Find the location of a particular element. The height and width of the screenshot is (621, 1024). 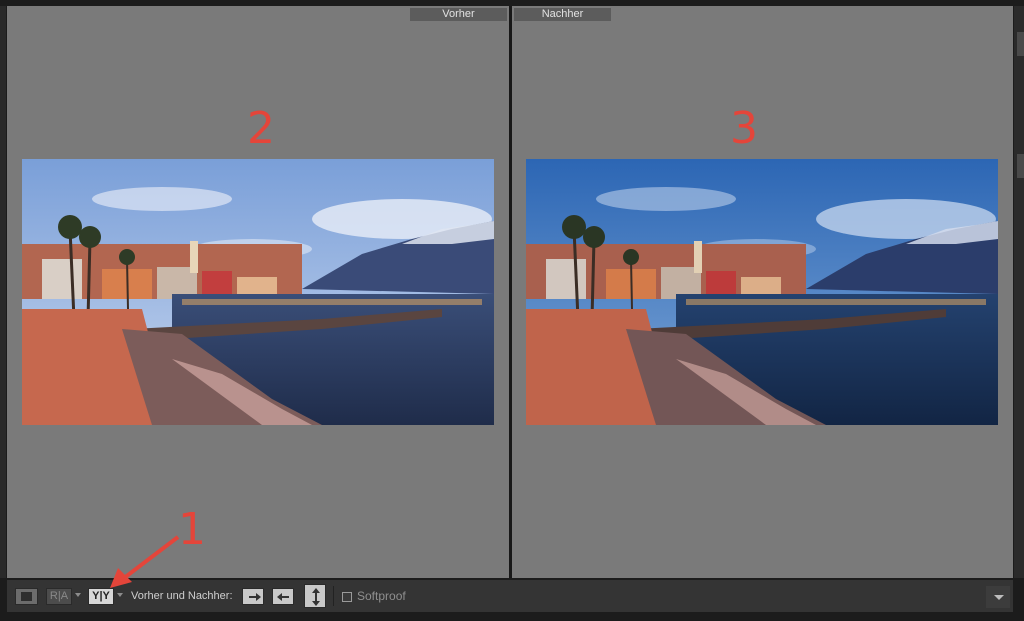

marker-1: 1 is located at coordinates (192, 529).